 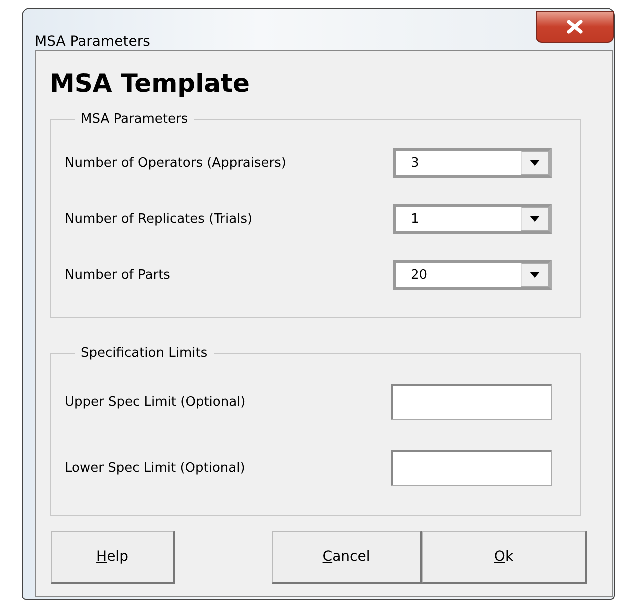 I want to click on field-label: Number of Replicates (Trials), so click(x=159, y=219).